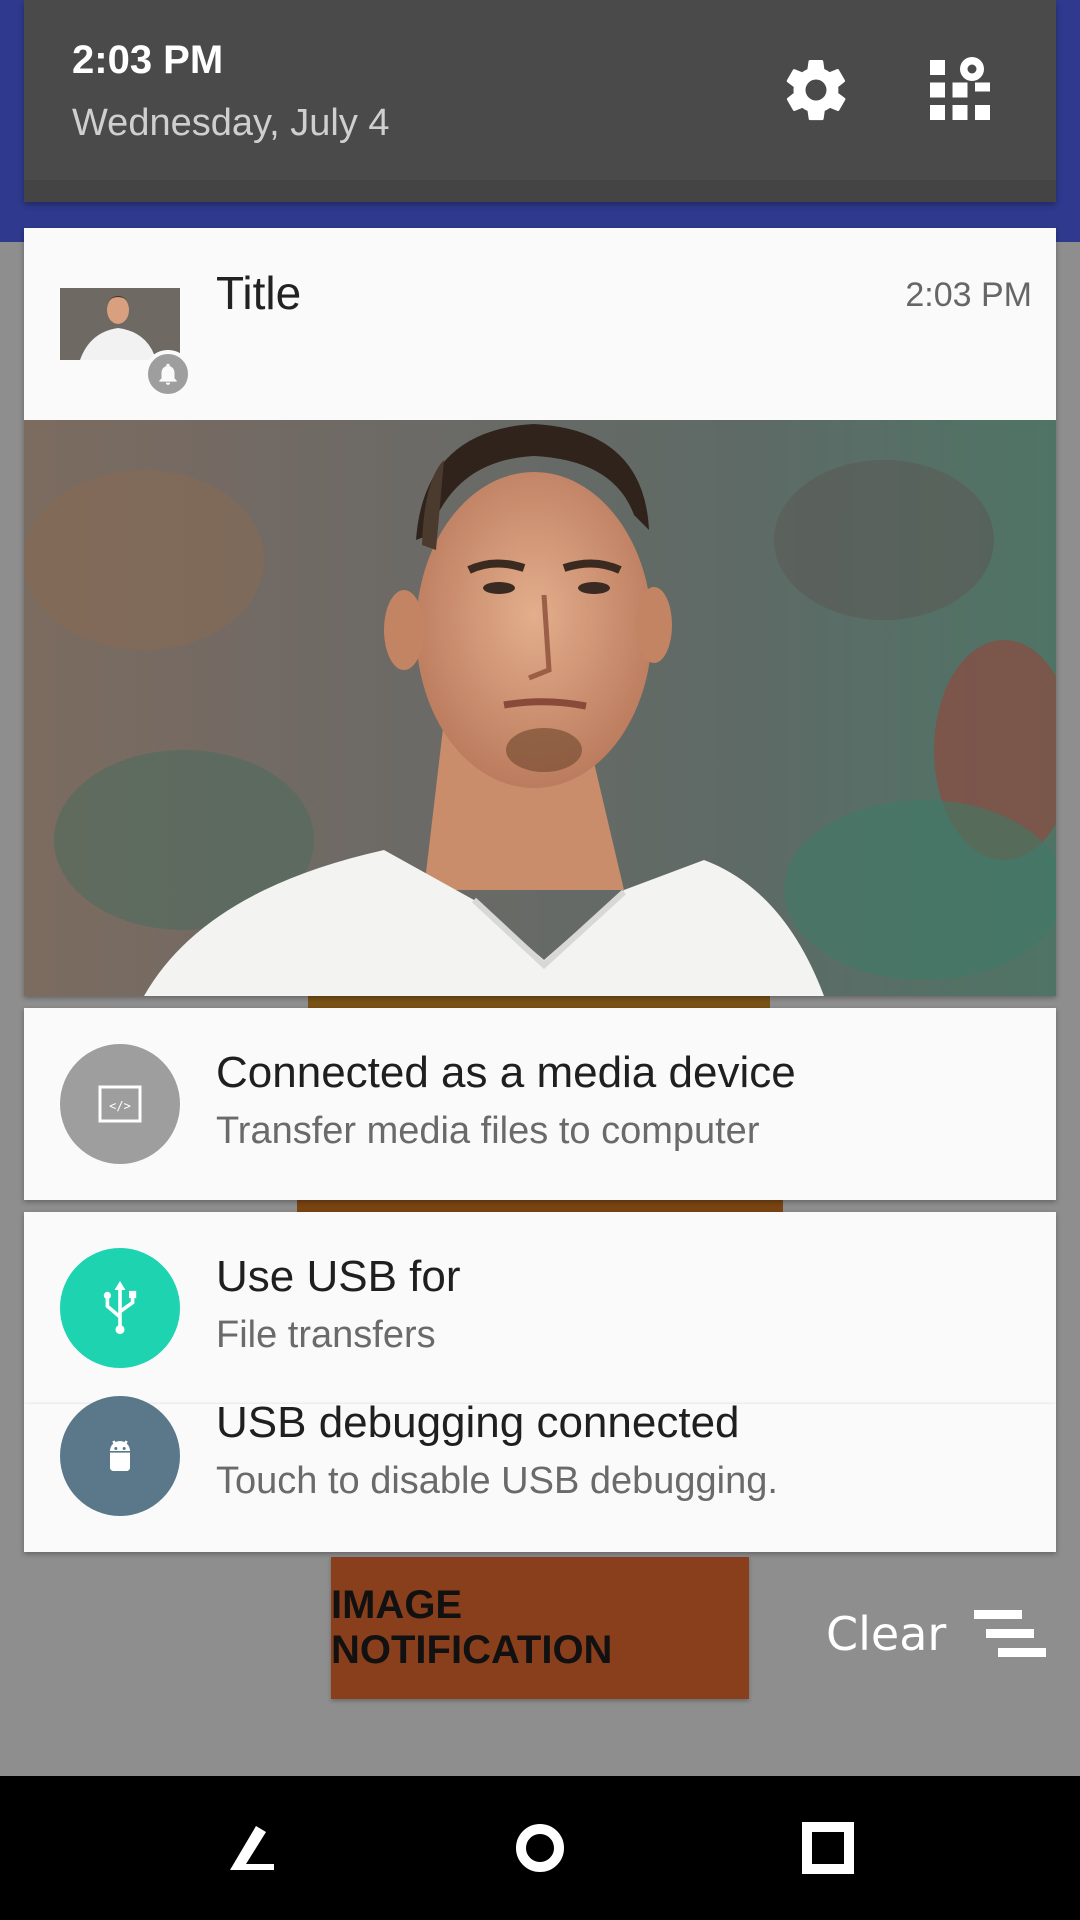  I want to click on bell-icon, so click(168, 374).